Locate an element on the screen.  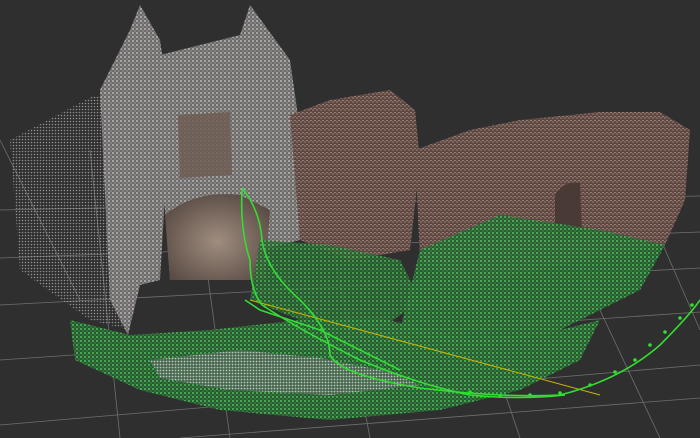
upper-window is located at coordinates (205, 145).